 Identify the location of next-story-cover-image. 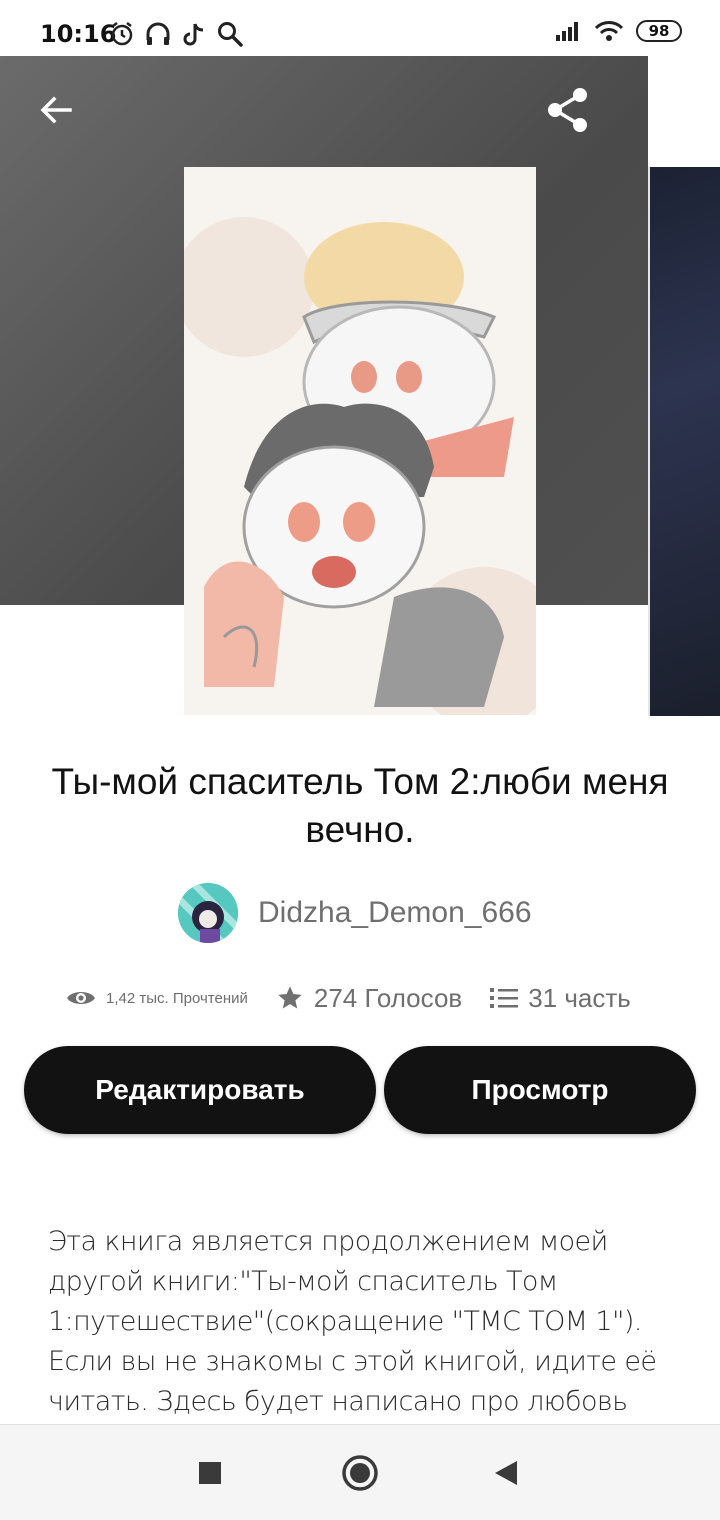
(684, 441).